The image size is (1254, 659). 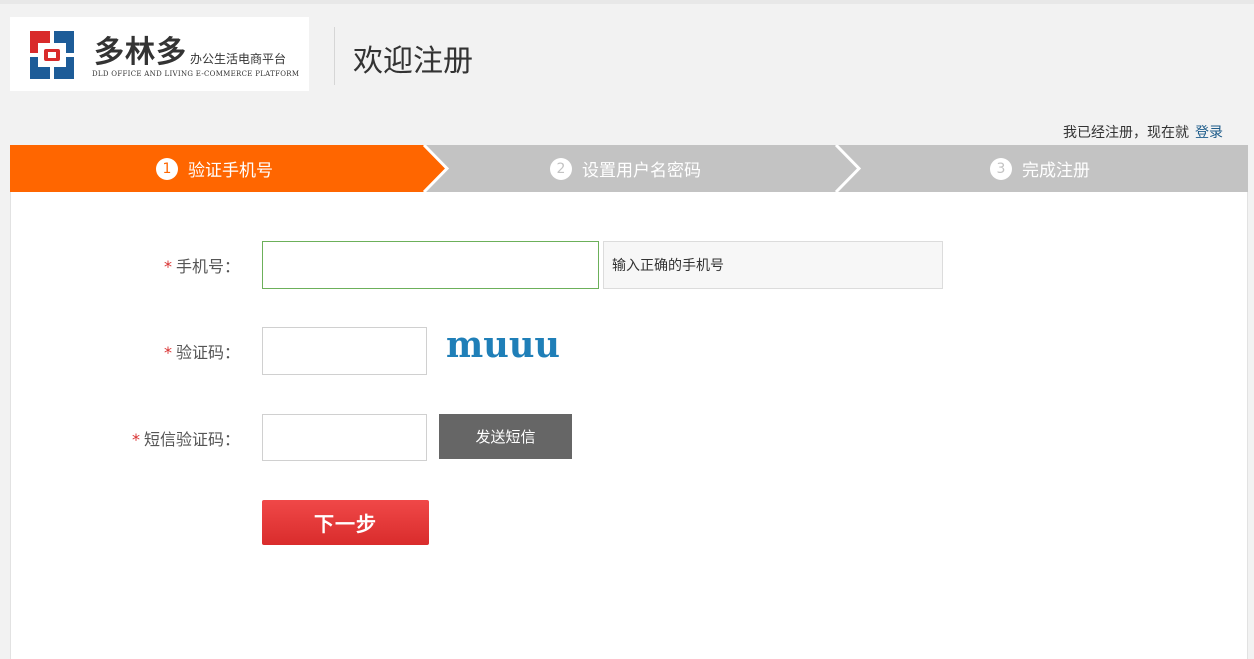 I want to click on brand-logo-icon, so click(x=52, y=55).